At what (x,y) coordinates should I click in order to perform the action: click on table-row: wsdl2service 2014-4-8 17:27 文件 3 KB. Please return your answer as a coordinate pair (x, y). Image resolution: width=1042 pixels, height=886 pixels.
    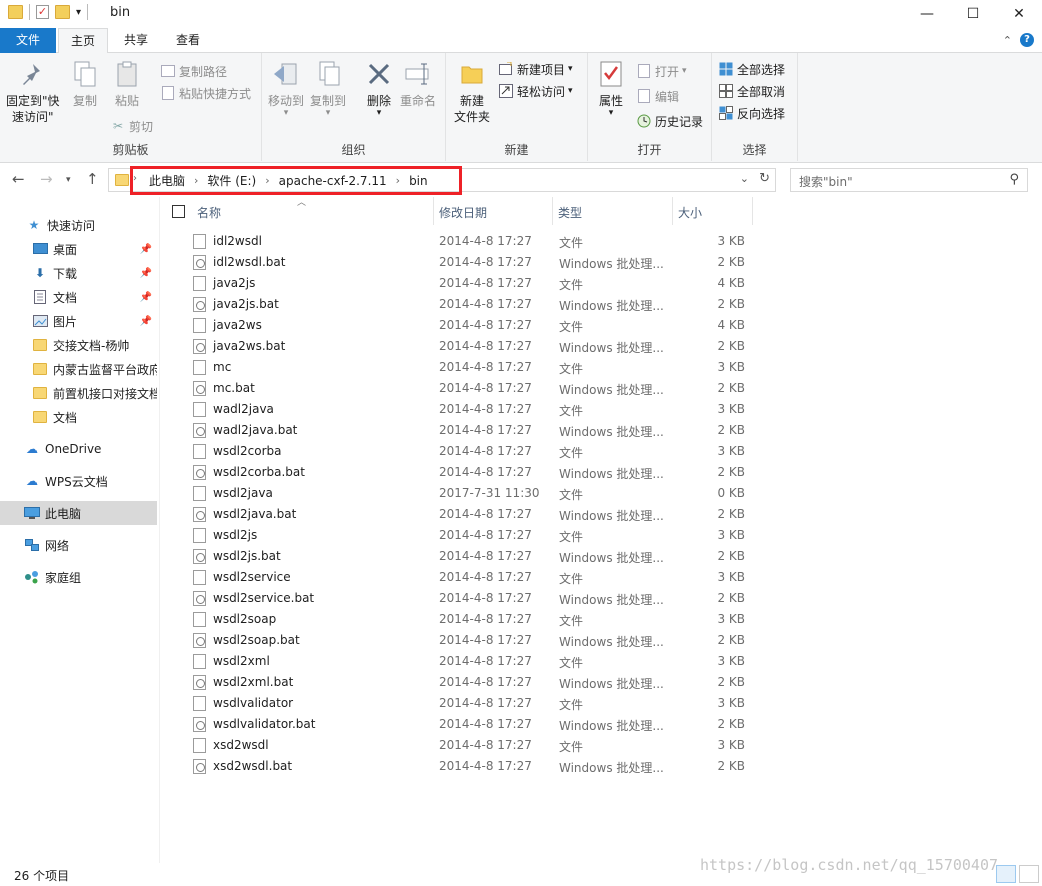
    Looking at the image, I should click on (471, 577).